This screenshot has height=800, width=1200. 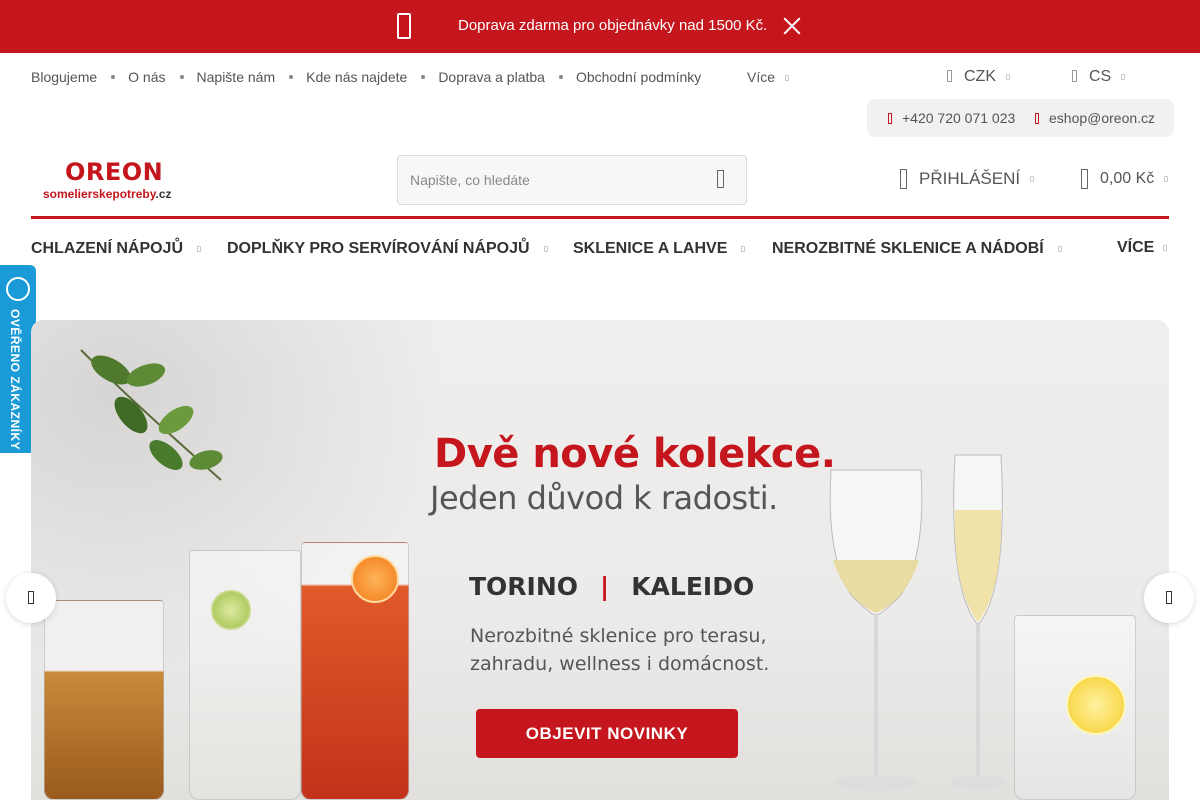 What do you see at coordinates (231, 610) in the screenshot?
I see `lime-slice` at bounding box center [231, 610].